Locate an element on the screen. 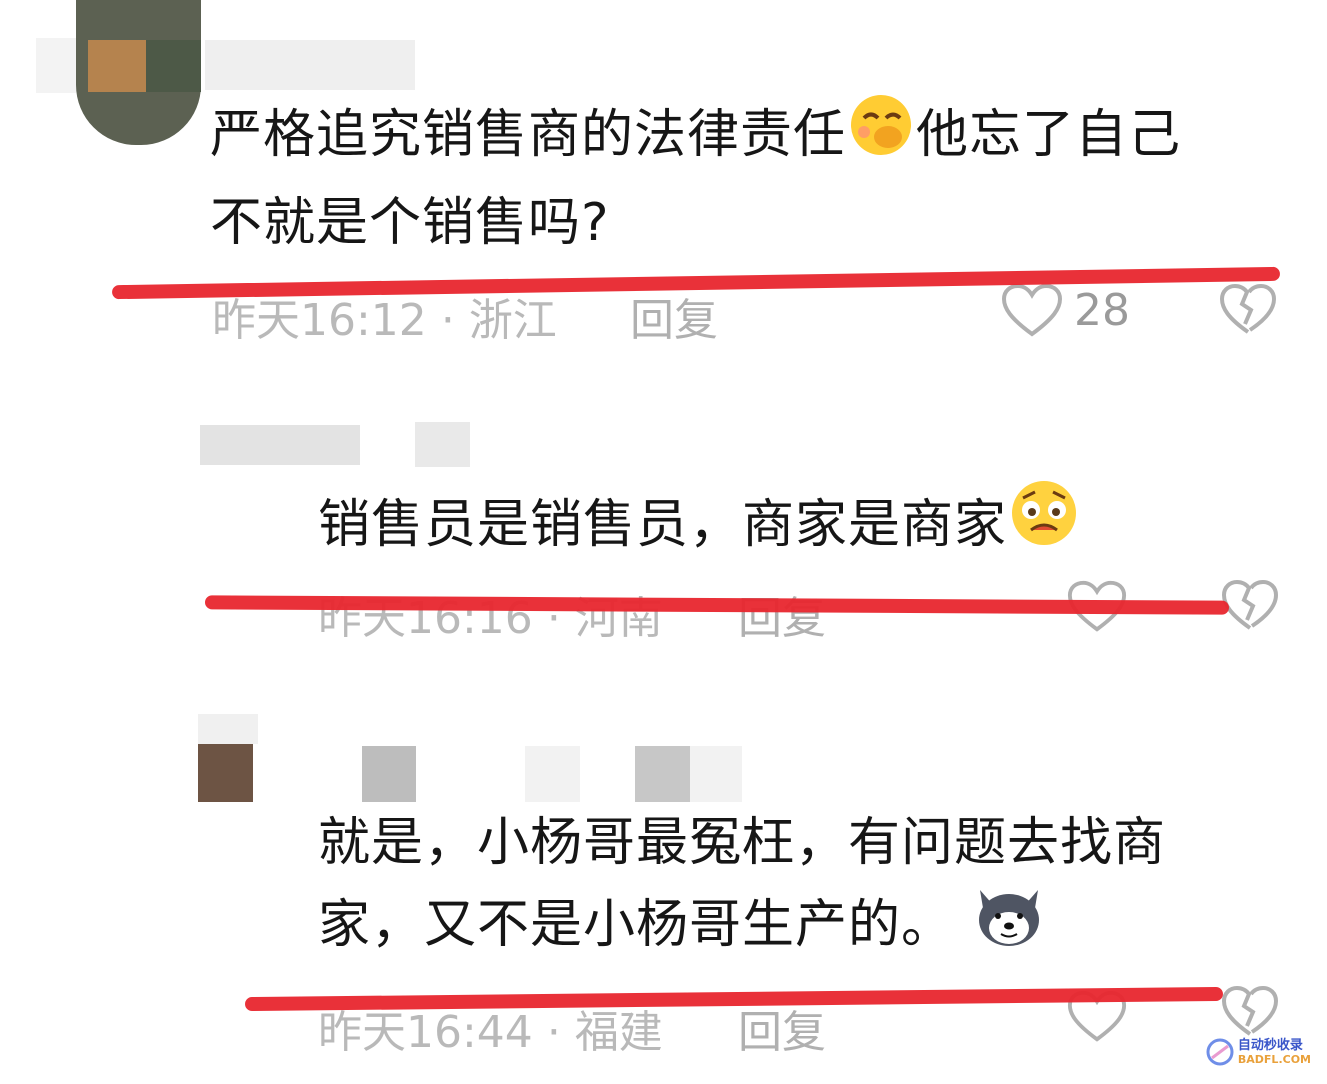  timestamp: 昨天16:44 is located at coordinates (425, 1032).